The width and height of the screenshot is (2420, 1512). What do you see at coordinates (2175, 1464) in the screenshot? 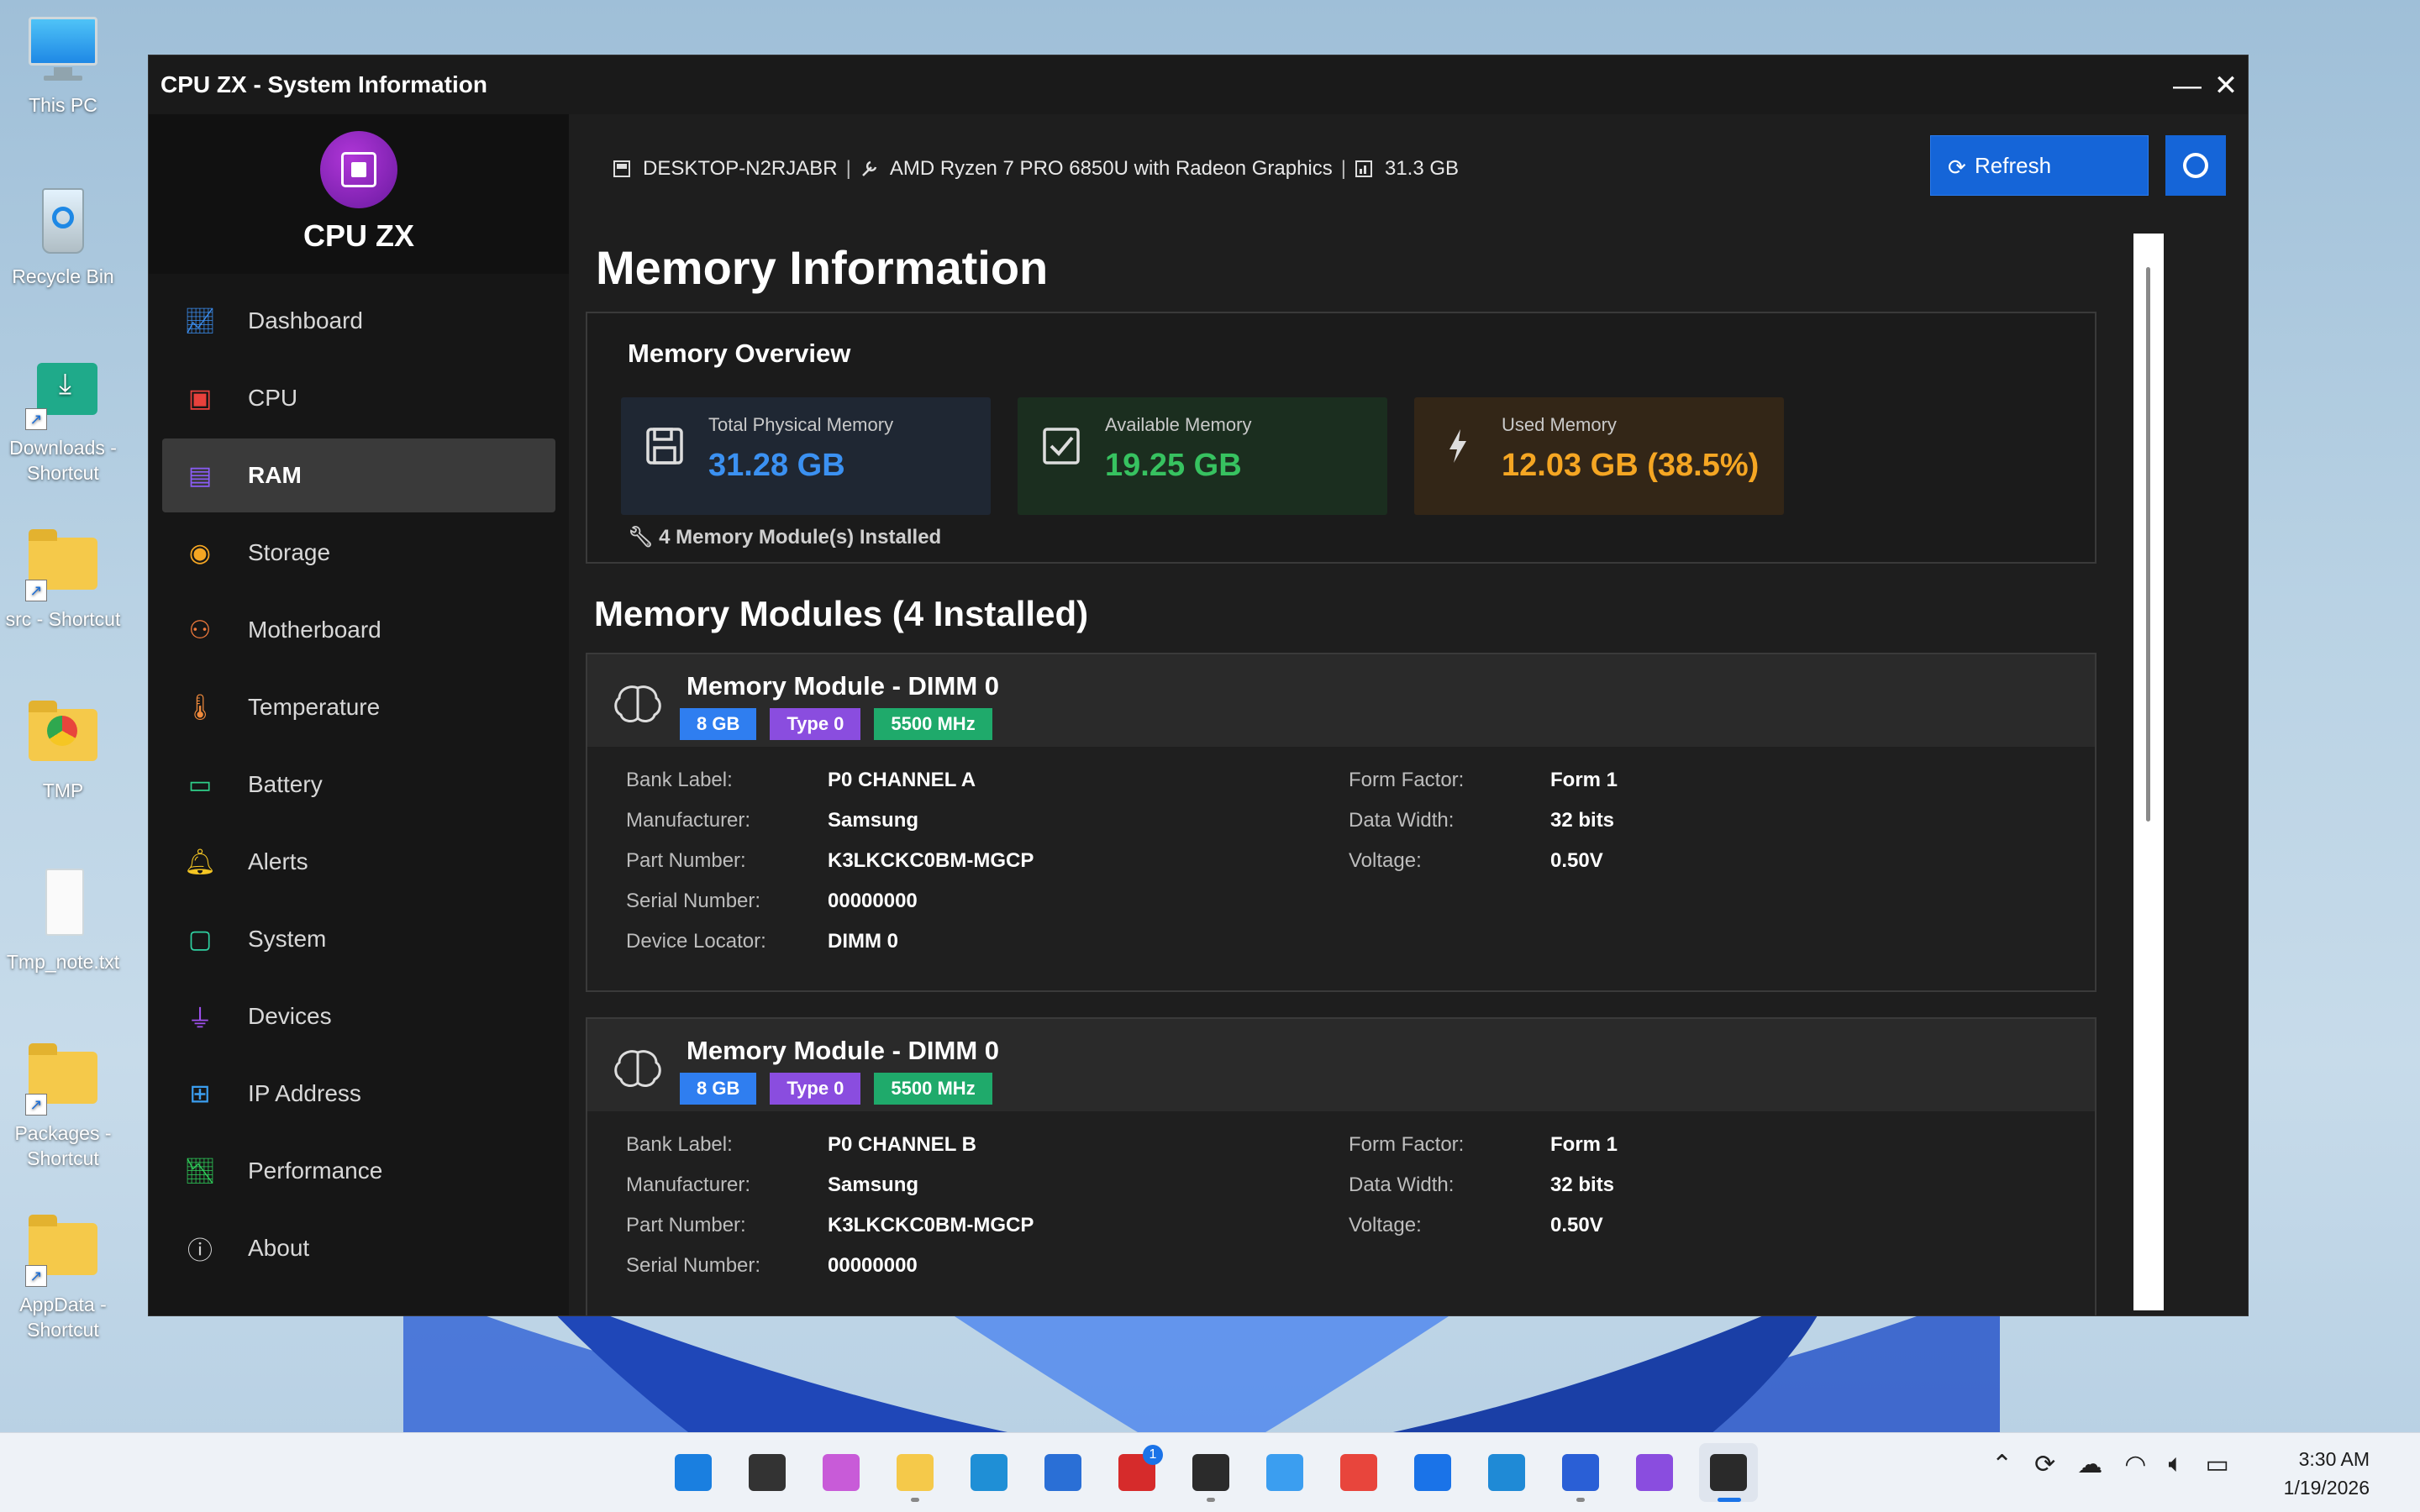
I see `volume-icon: 🔈︎` at bounding box center [2175, 1464].